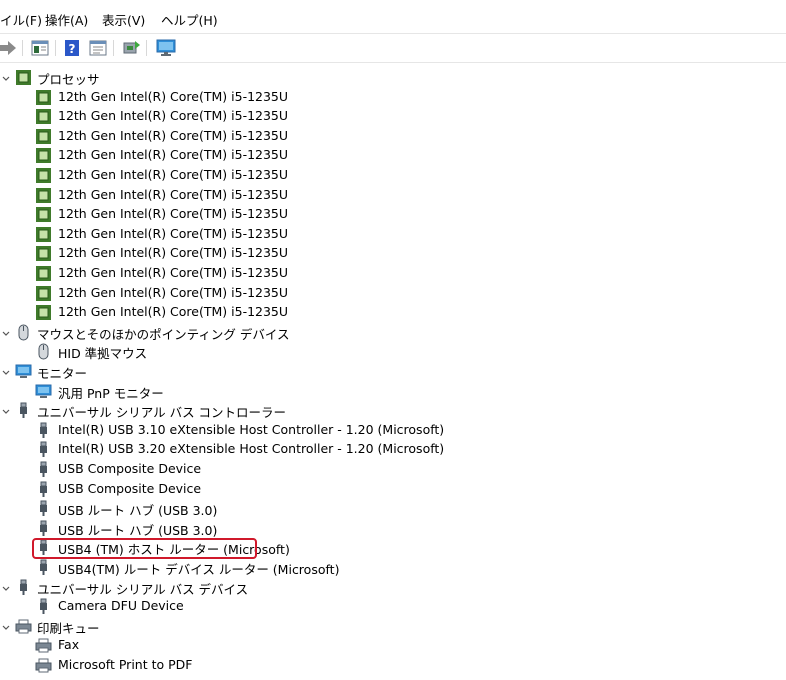 The width and height of the screenshot is (786, 680). What do you see at coordinates (393, 78) in the screenshot?
I see `category-processors: プロセッサ` at bounding box center [393, 78].